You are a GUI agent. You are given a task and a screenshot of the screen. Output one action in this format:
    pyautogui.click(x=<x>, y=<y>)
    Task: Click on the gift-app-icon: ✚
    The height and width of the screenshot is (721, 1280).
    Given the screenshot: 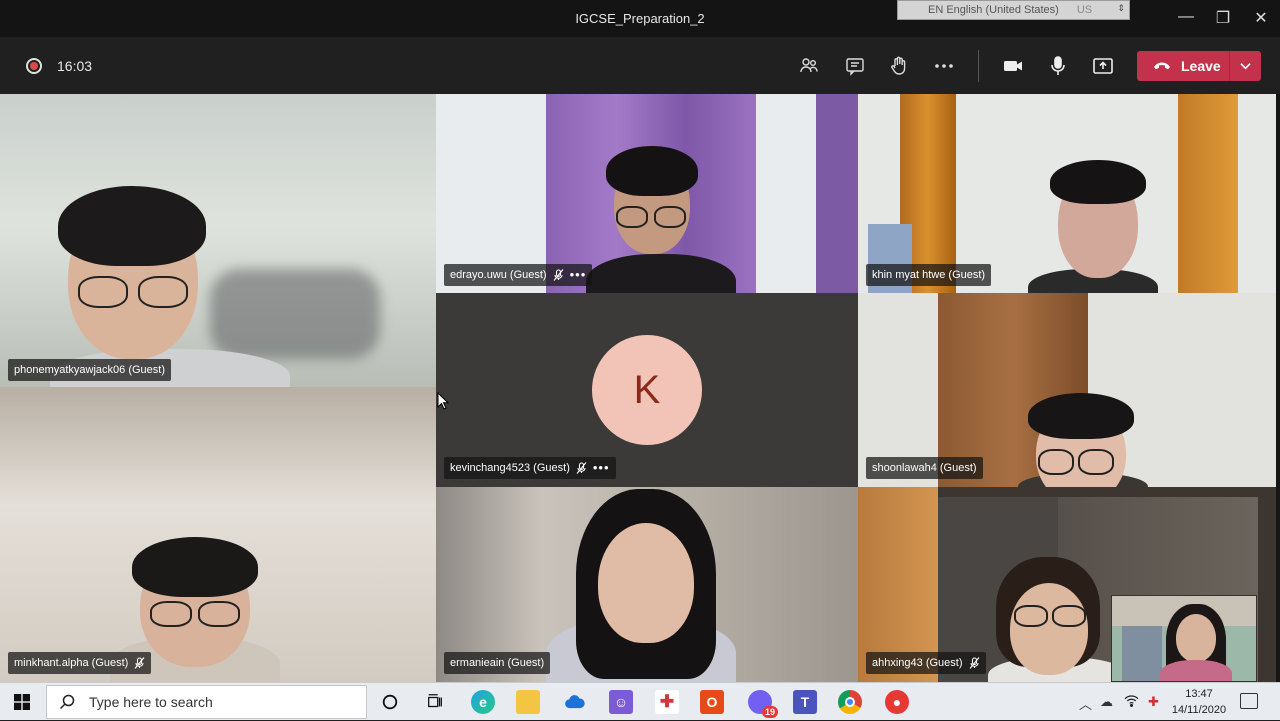 What is the action you would take?
    pyautogui.click(x=667, y=702)
    